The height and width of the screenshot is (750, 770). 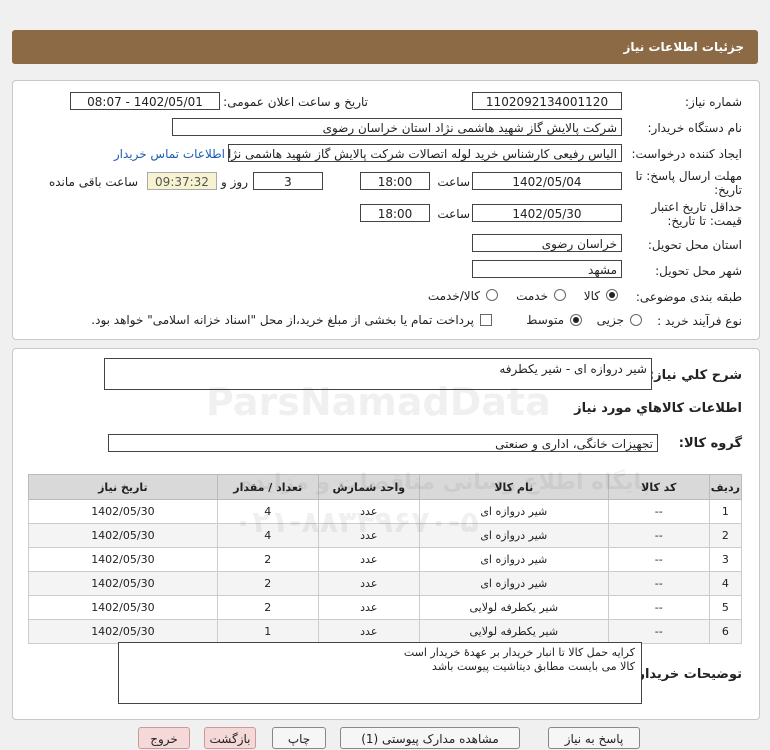 I want to click on process-minor-label: جزیی, so click(x=610, y=320).